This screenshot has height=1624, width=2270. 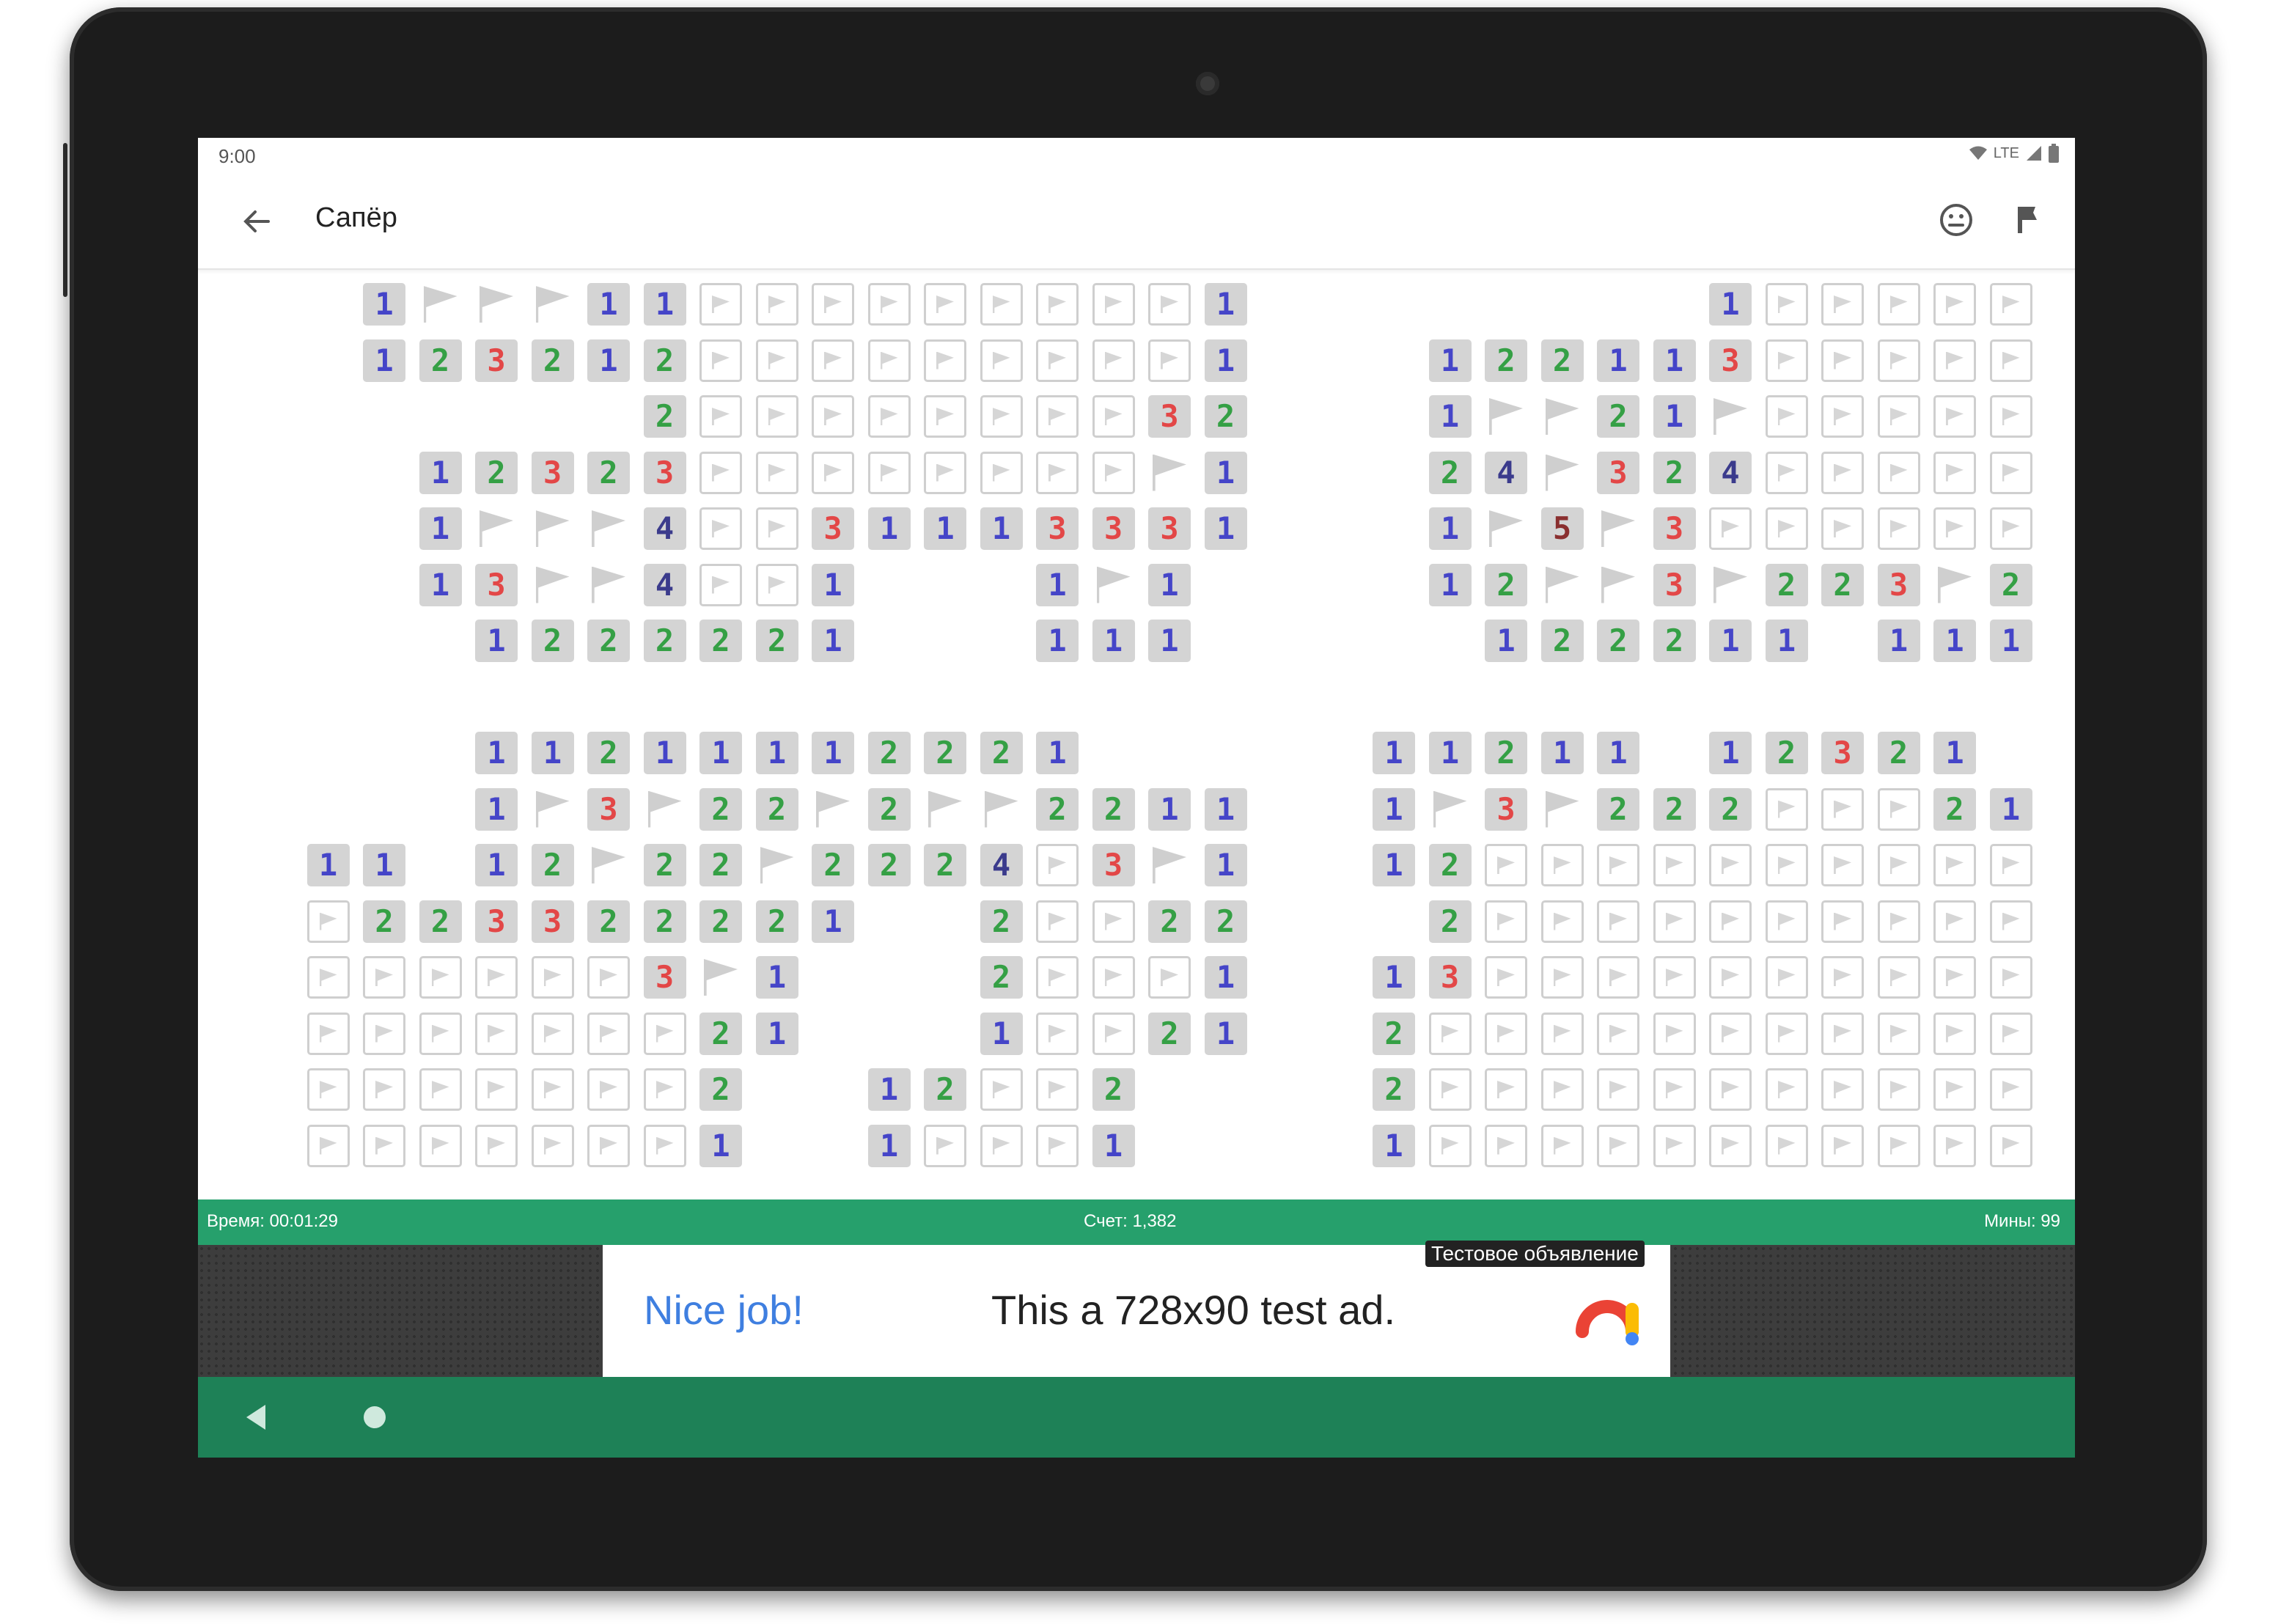 What do you see at coordinates (257, 221) in the screenshot?
I see `back-arrow-icon` at bounding box center [257, 221].